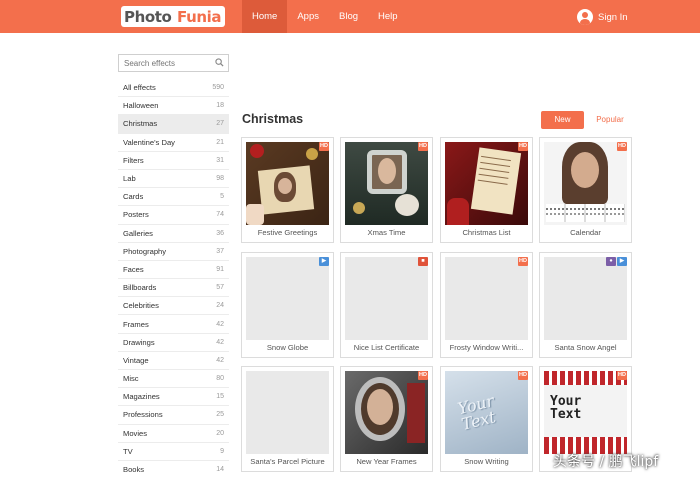 This screenshot has width=700, height=478. I want to click on category-item: Posters 74, so click(173, 215).